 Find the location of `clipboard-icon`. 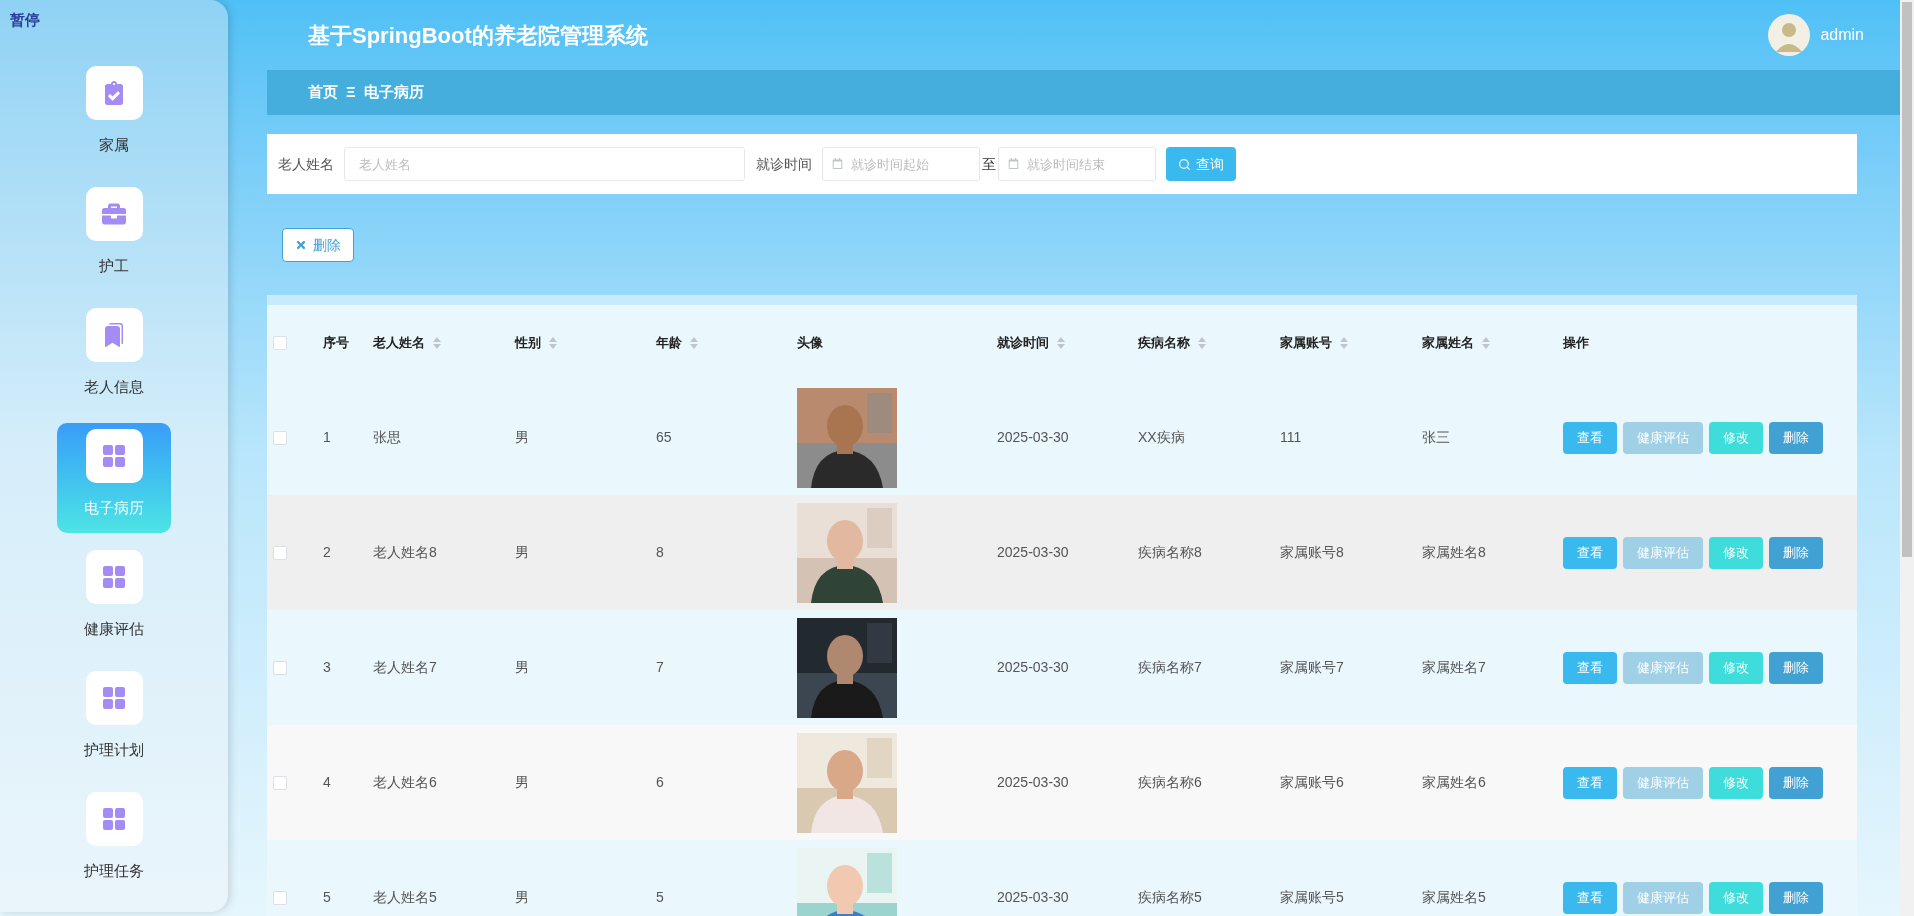

clipboard-icon is located at coordinates (114, 93).